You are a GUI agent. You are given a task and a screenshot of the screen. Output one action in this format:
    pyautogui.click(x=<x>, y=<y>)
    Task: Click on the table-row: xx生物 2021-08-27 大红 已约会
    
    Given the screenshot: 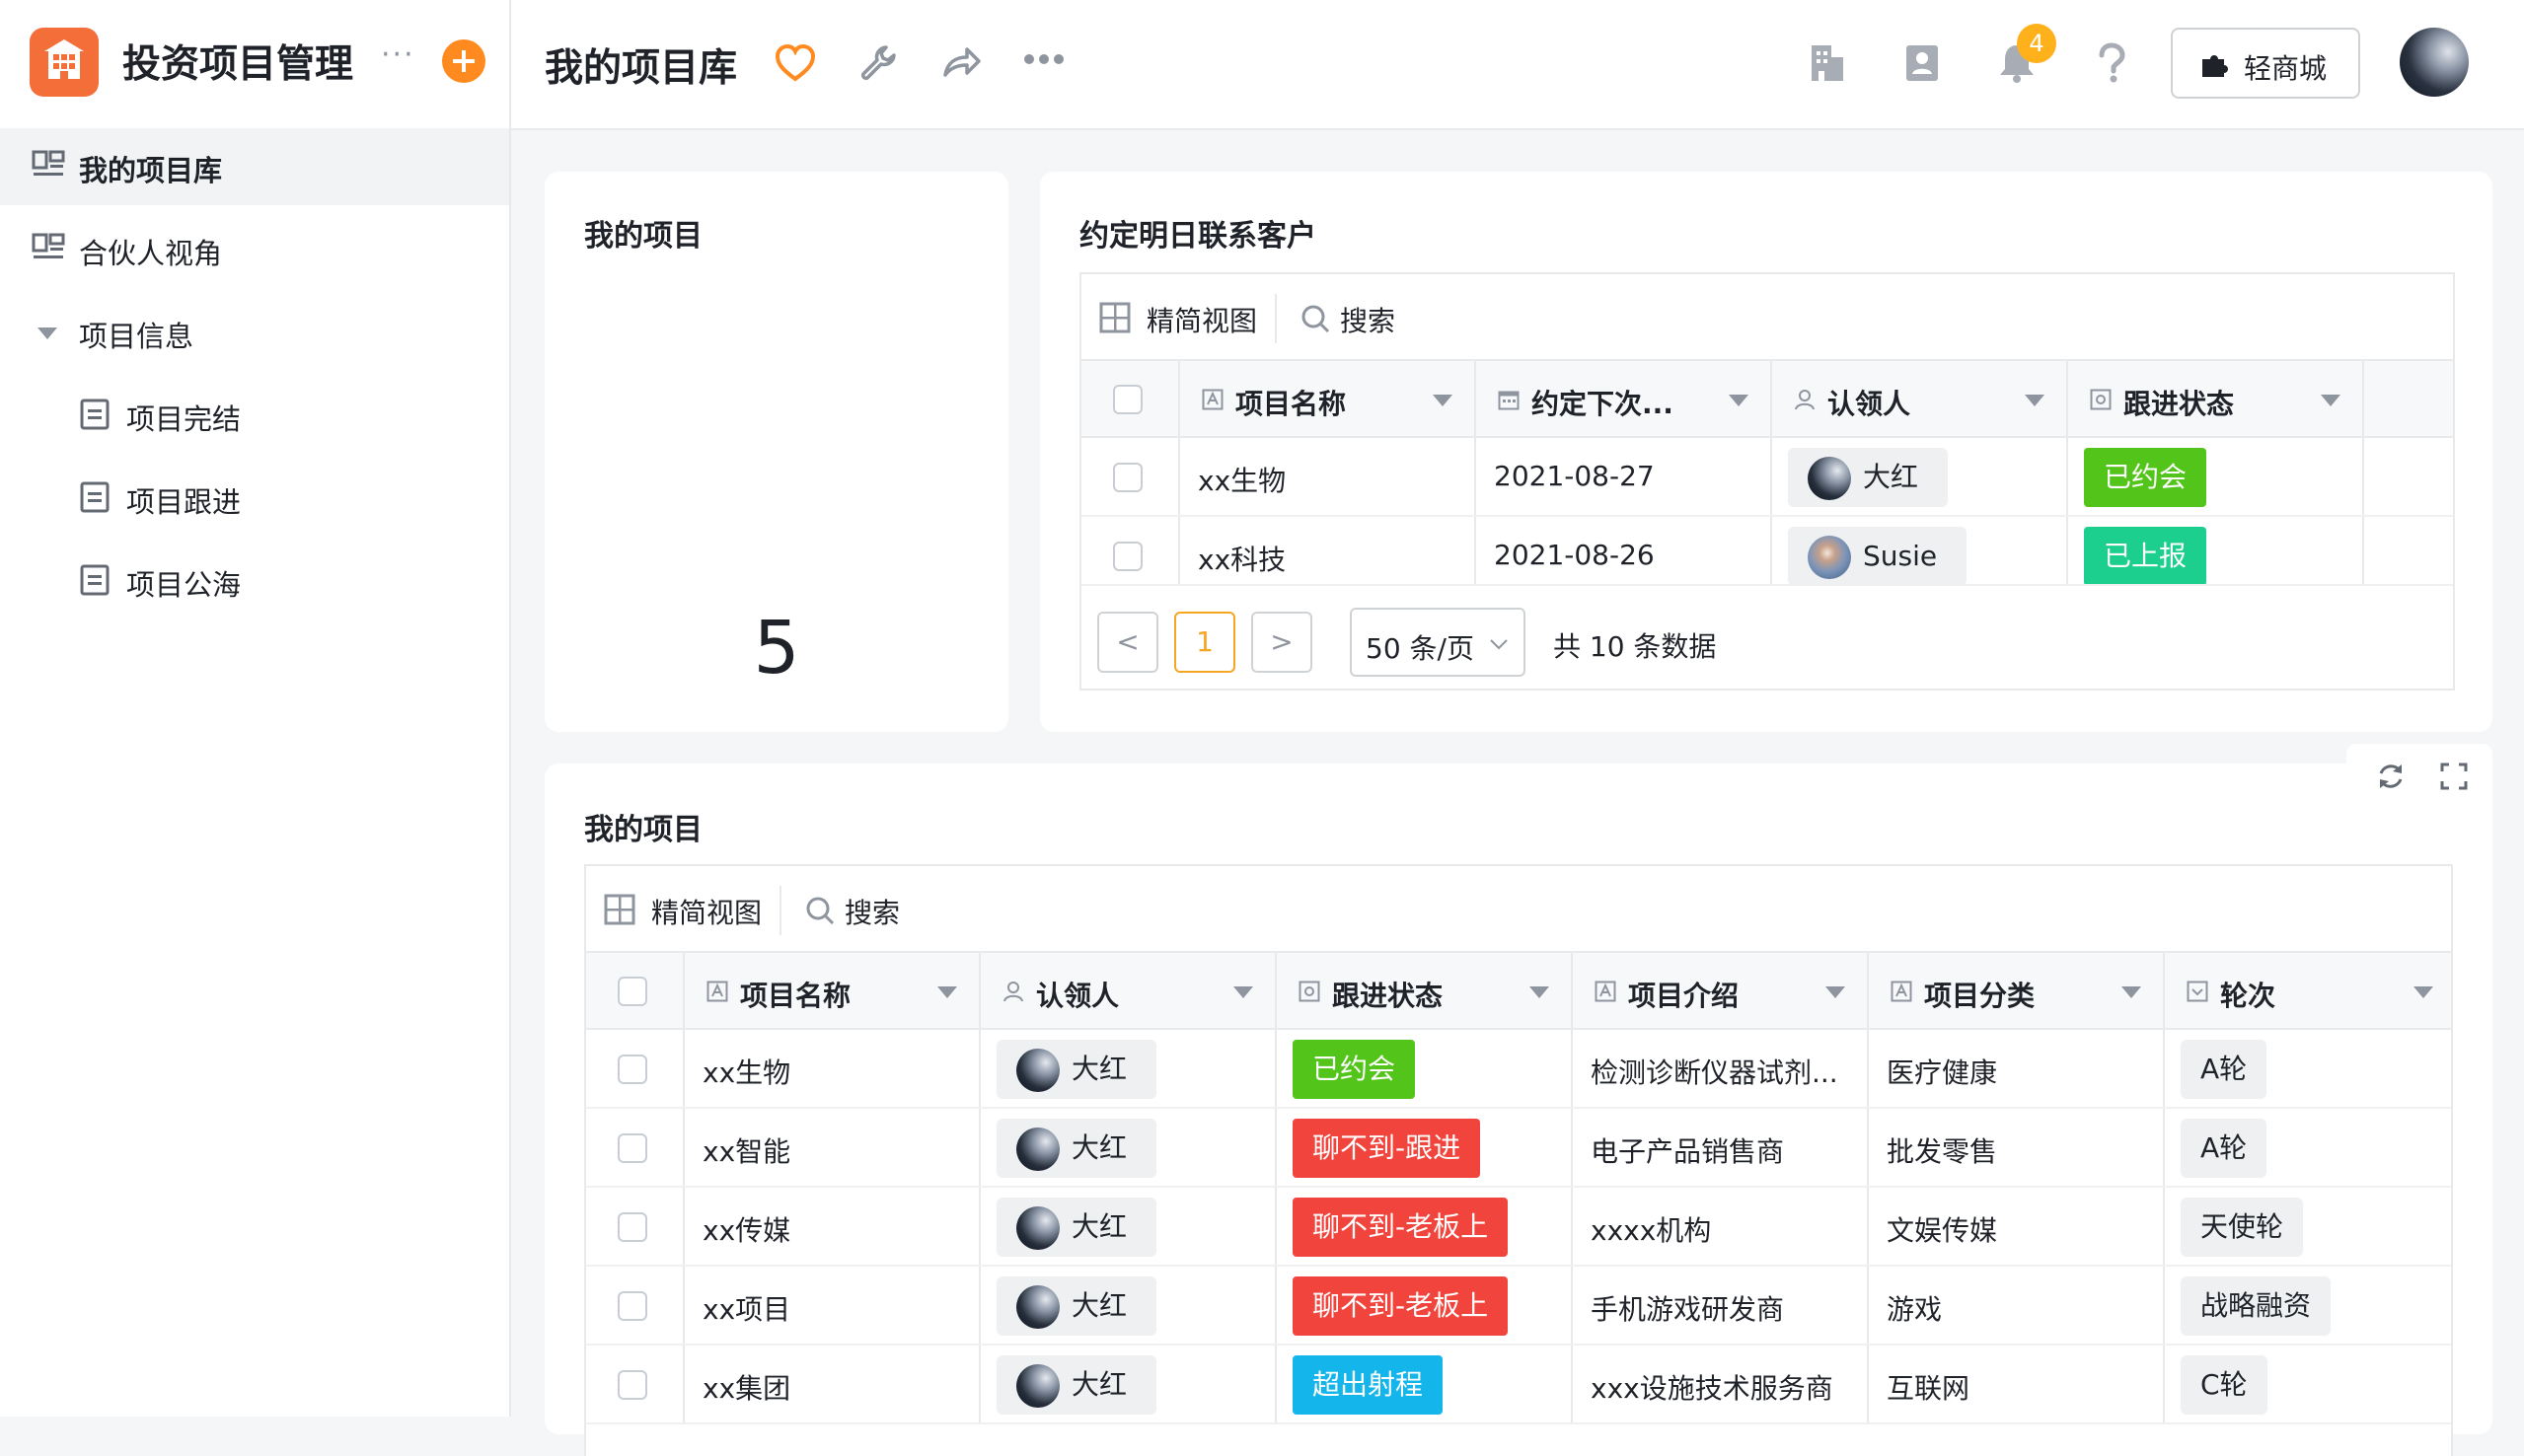 What is the action you would take?
    pyautogui.click(x=1767, y=477)
    